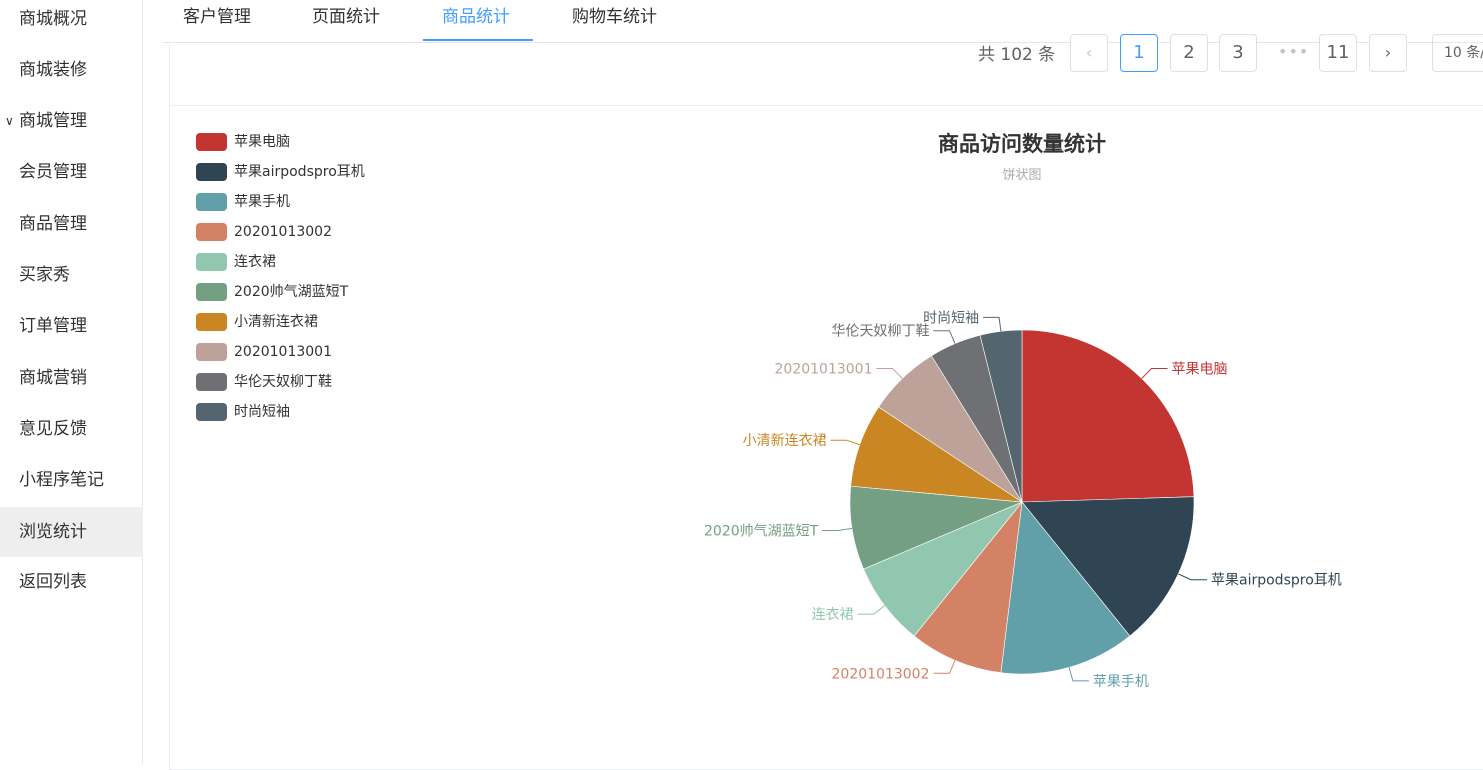  Describe the element at coordinates (1108, 416) in the screenshot. I see `pie-slice` at that location.